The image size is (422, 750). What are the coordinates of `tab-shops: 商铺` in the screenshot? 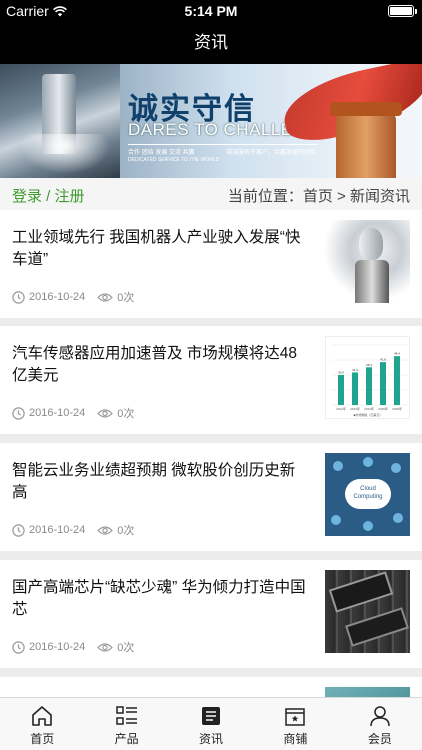 It's located at (295, 724).